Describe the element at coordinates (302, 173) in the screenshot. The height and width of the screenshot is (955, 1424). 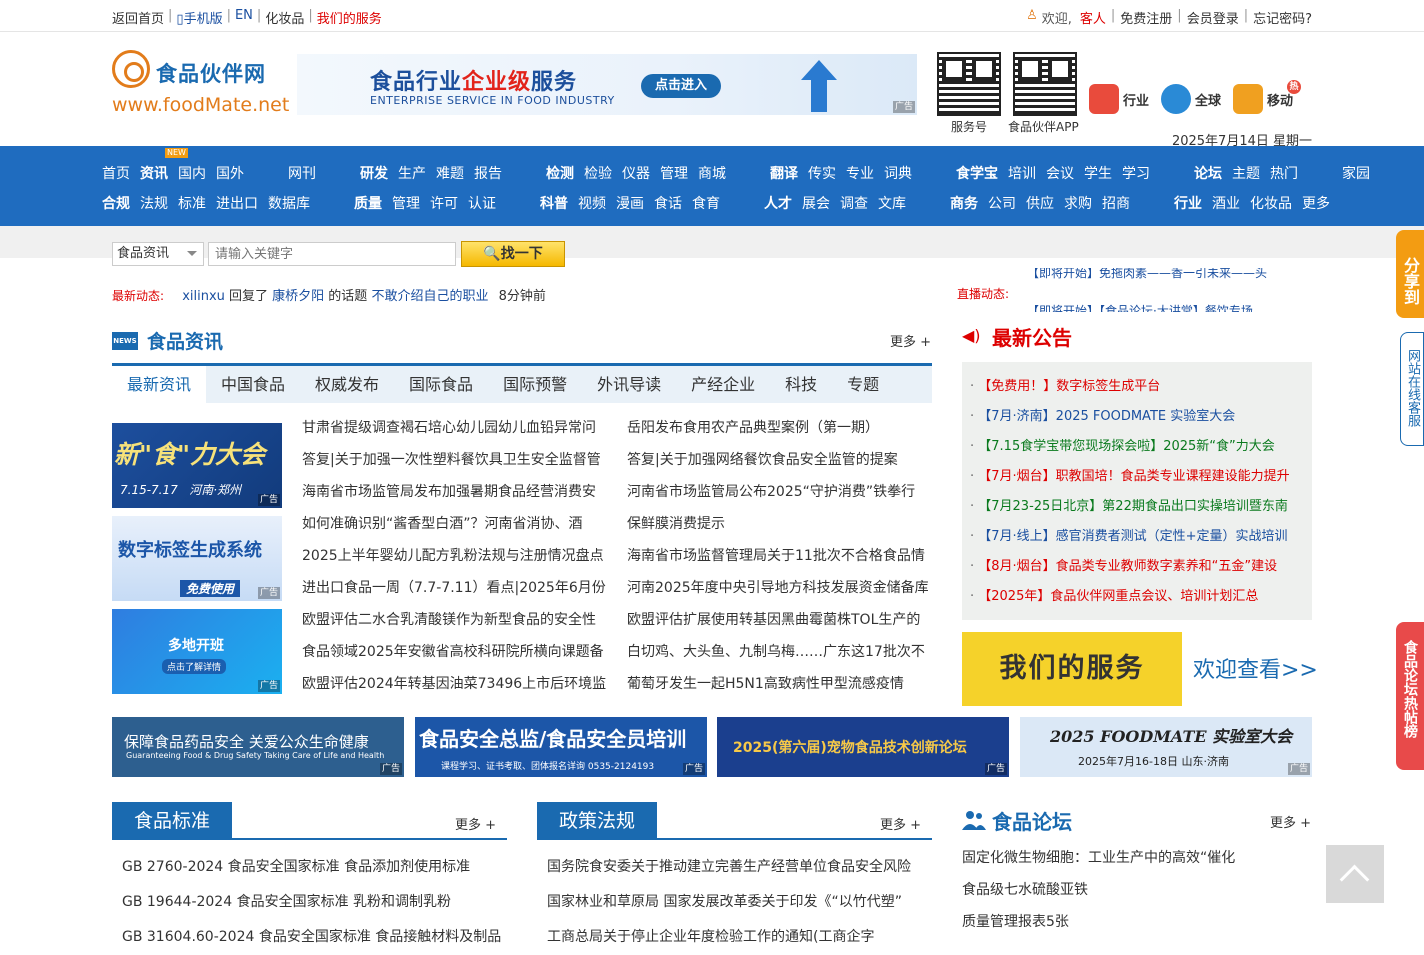
I see `nav-journal: 网刊` at that location.